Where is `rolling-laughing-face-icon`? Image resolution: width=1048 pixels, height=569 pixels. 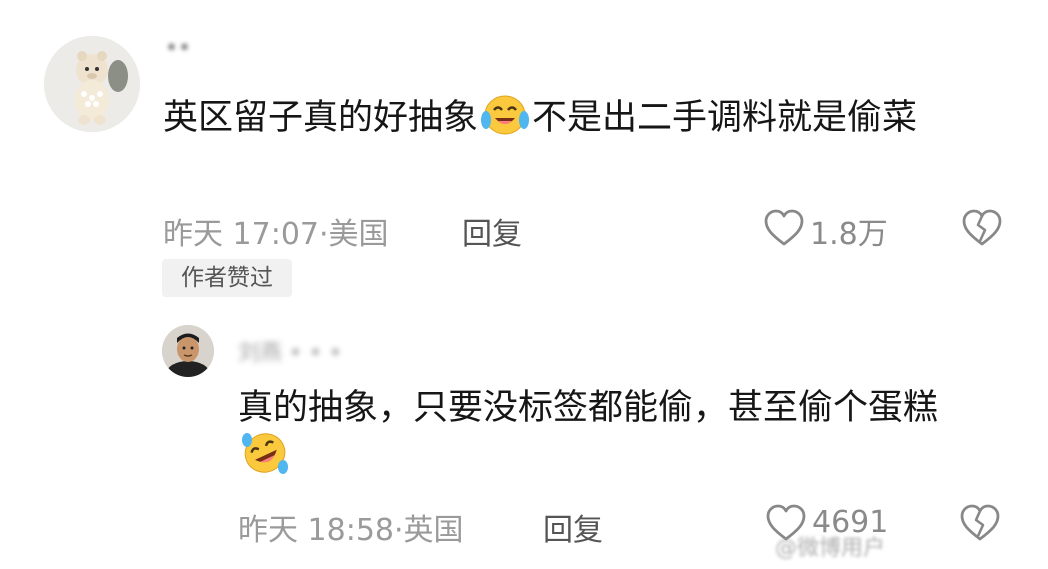 rolling-laughing-face-icon is located at coordinates (265, 453).